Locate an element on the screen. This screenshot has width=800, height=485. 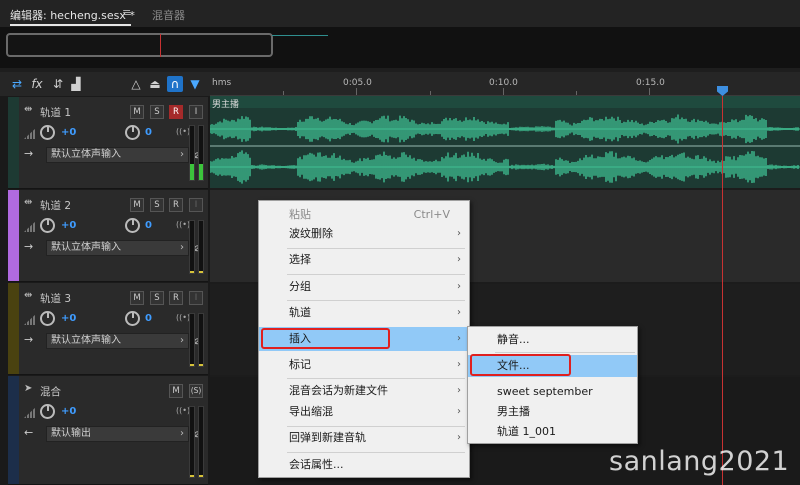
menu-item-export-mixdown: 导出缩混 › is located at coordinates (364, 412).